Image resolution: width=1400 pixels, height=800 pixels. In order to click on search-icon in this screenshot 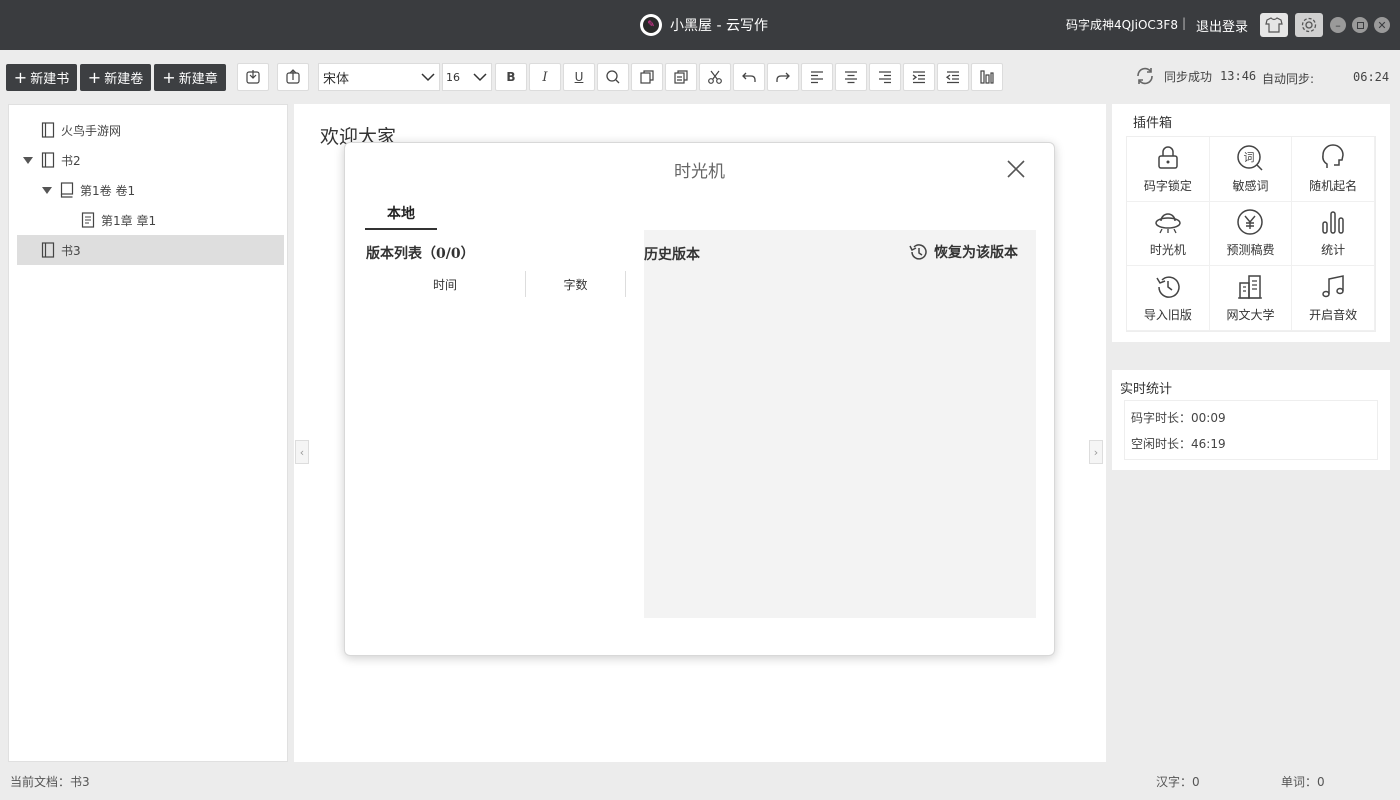, I will do `click(613, 77)`.